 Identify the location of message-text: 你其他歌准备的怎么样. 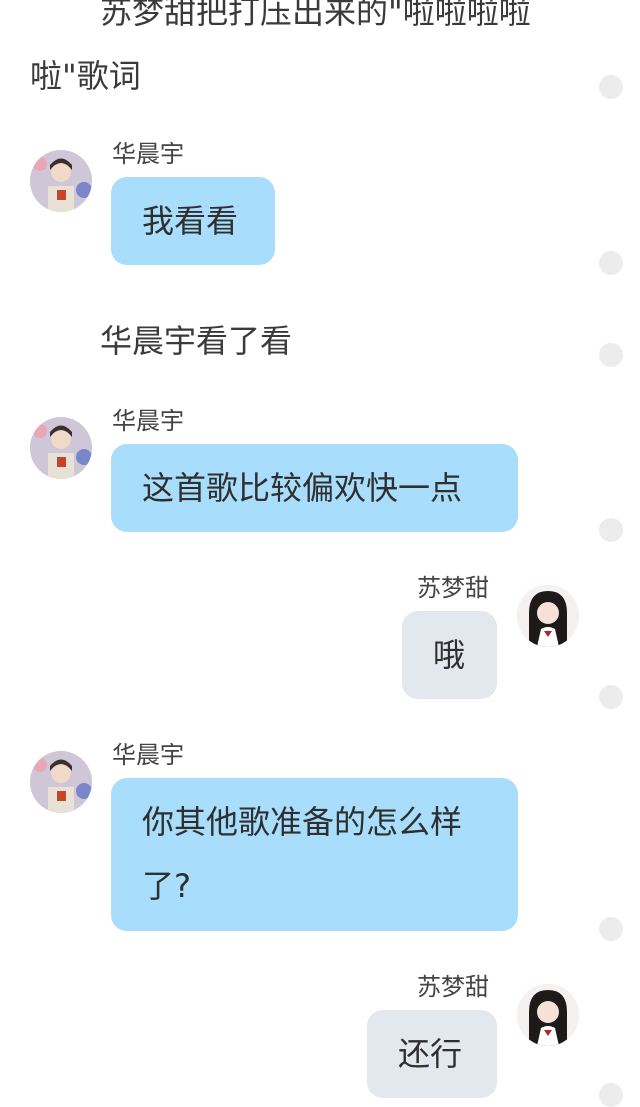
(302, 822).